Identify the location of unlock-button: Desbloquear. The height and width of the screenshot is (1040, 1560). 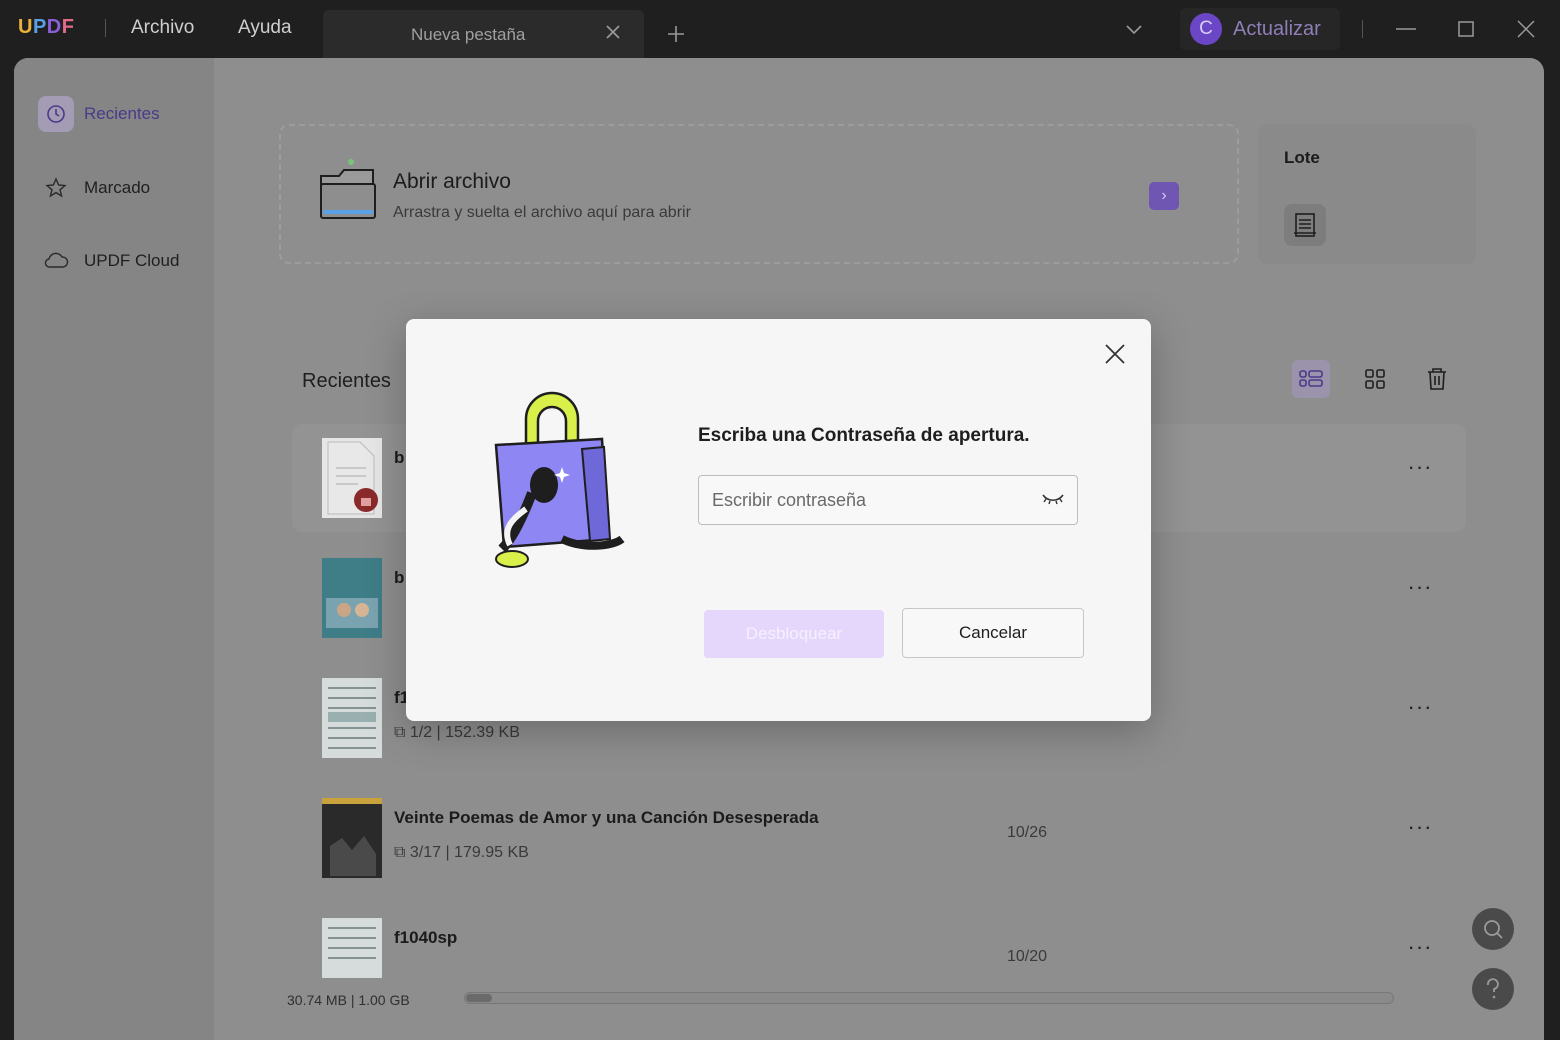
(794, 634).